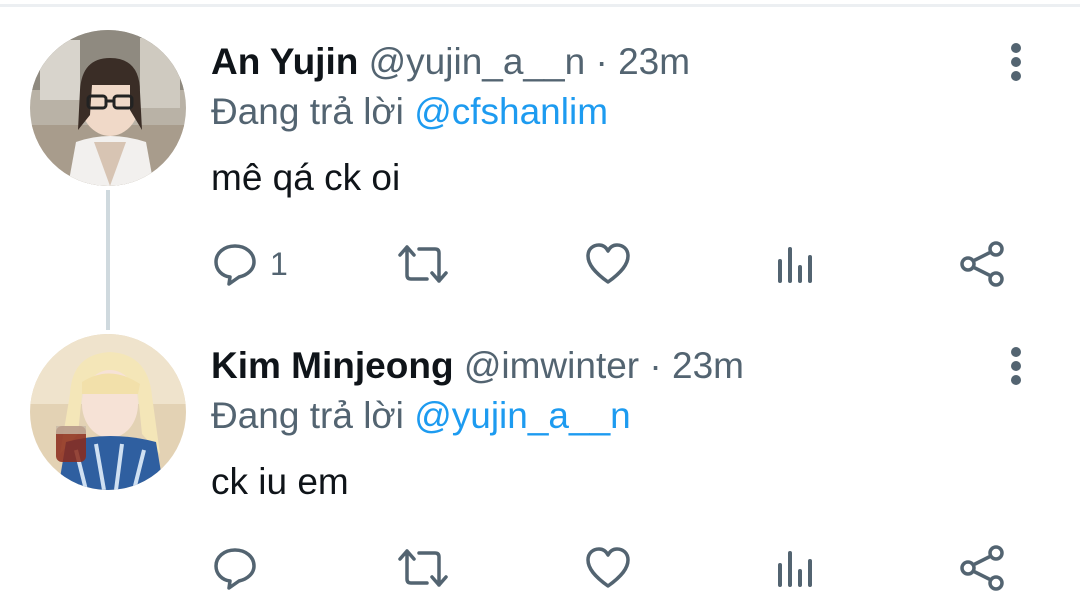  Describe the element at coordinates (477, 61) in the screenshot. I see `user-handle: @yujin_a__n` at that location.